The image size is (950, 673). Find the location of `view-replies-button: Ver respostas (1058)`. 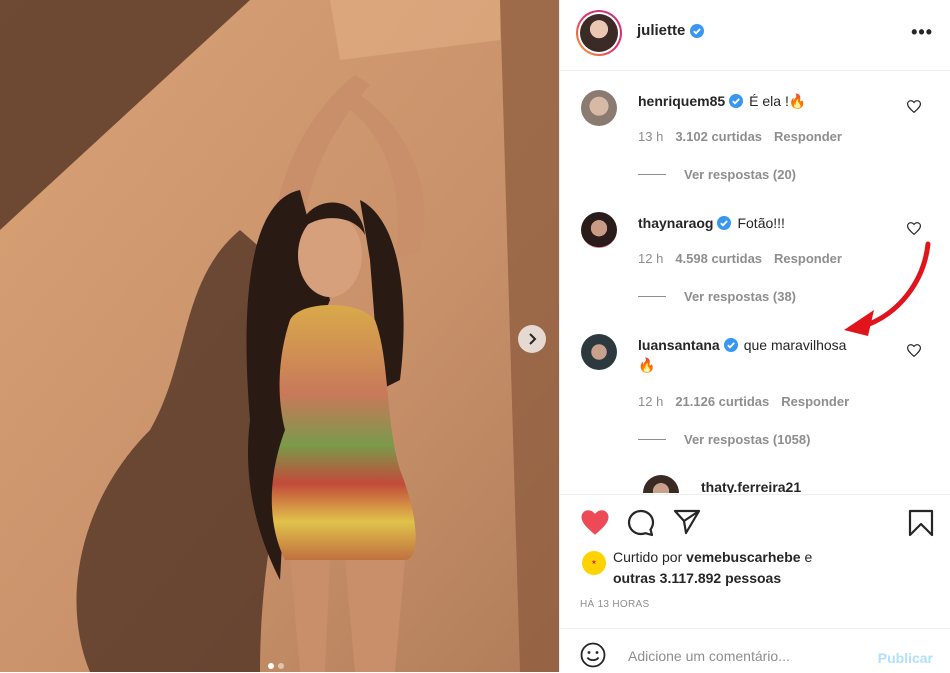

view-replies-button: Ver respostas (1058) is located at coordinates (724, 439).